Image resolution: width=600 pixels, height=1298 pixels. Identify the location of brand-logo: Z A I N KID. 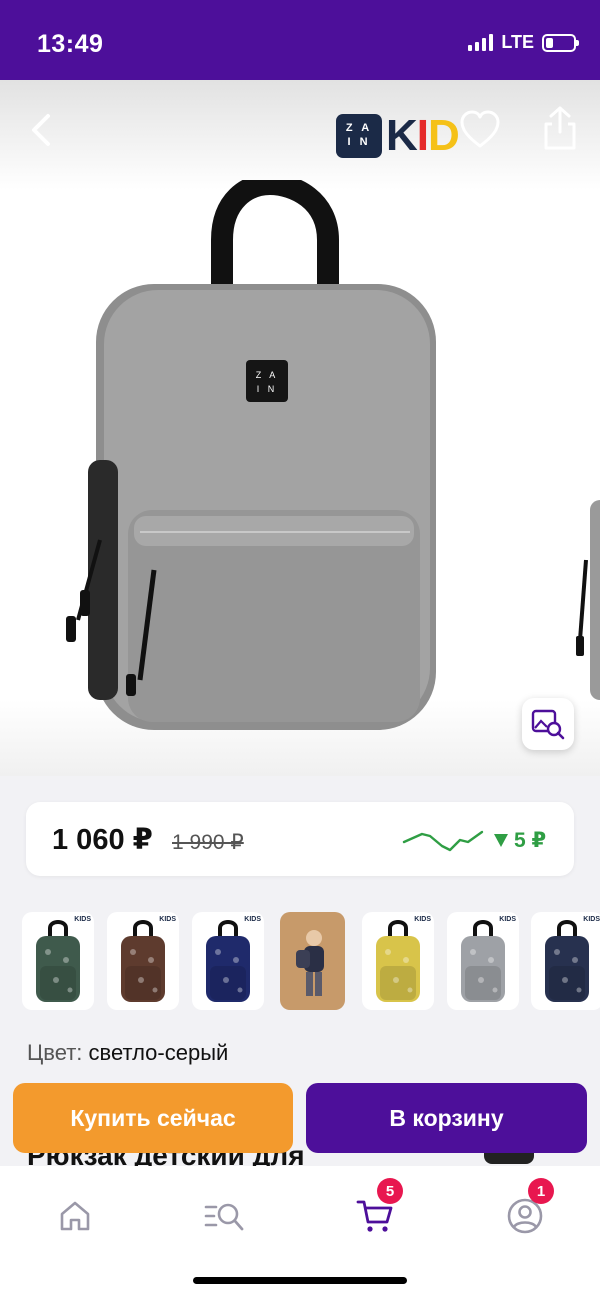
(398, 135).